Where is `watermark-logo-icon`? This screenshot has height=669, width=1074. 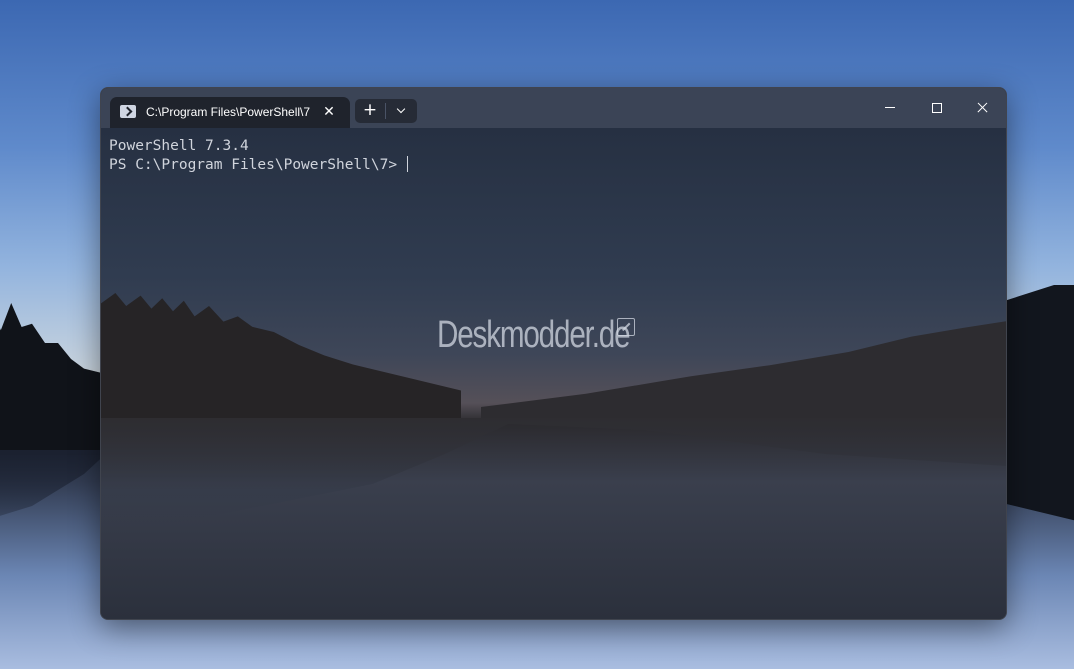 watermark-logo-icon is located at coordinates (626, 327).